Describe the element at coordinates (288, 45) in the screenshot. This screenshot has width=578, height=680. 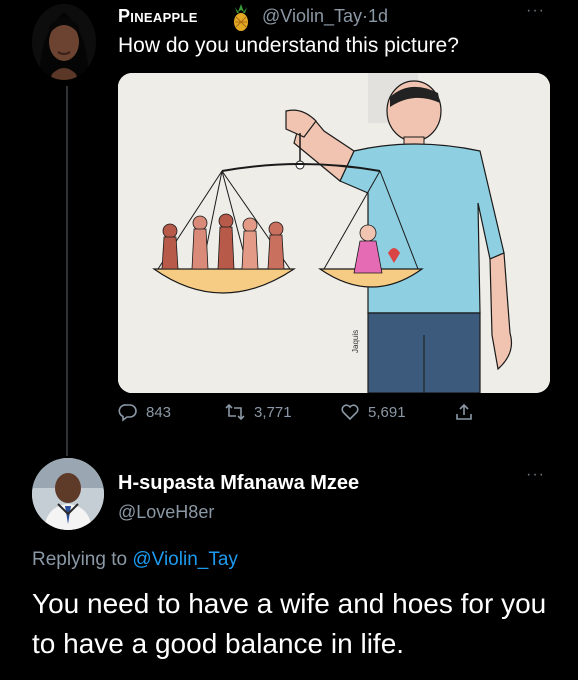
I see `tweet-text: How do you understand this picture?` at that location.